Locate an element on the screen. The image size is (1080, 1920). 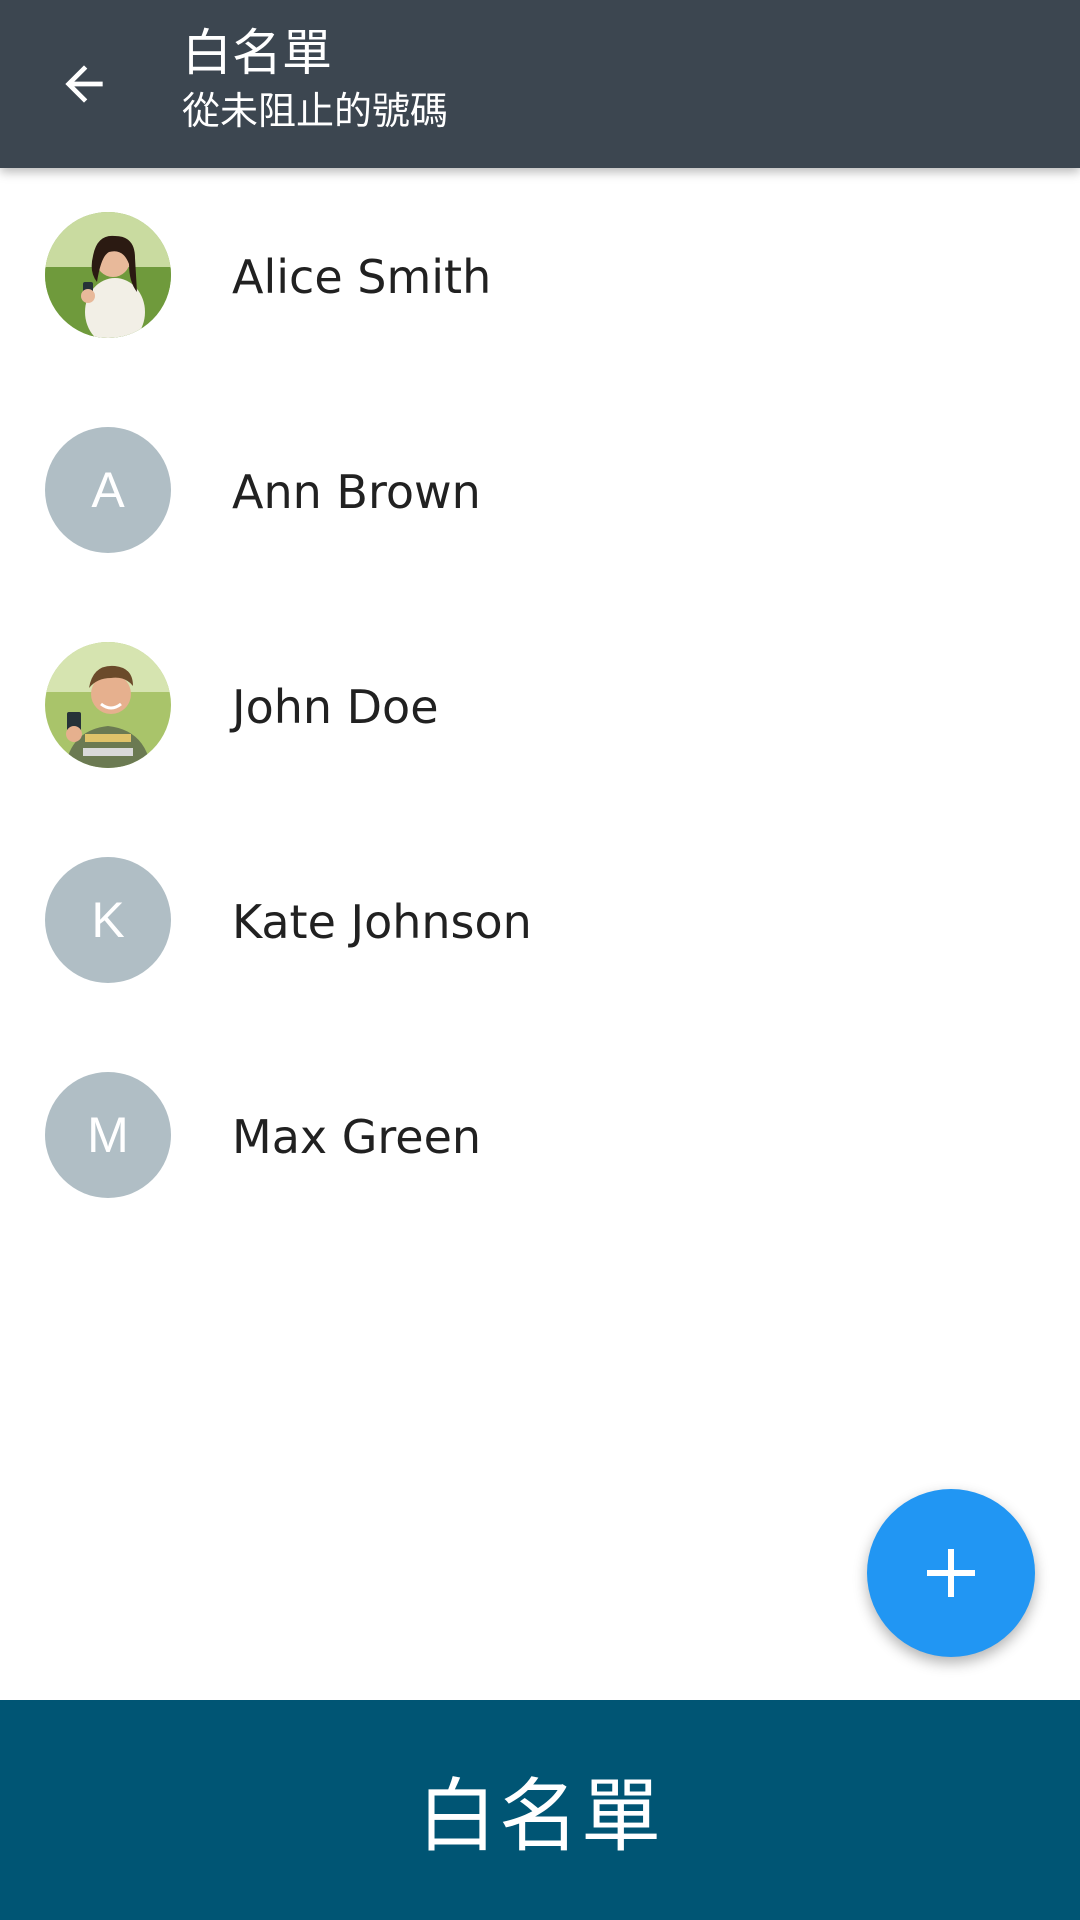
bottom-banner-label: 白名單 is located at coordinates (540, 1816).